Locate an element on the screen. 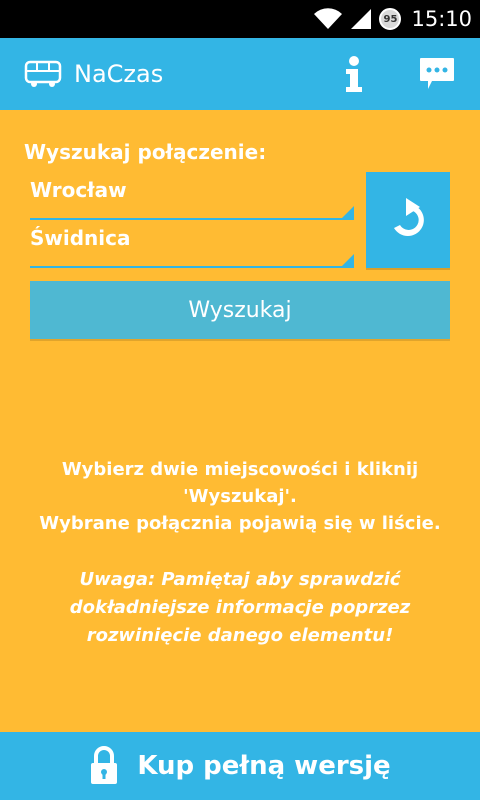  battery-level: 95 is located at coordinates (390, 19).